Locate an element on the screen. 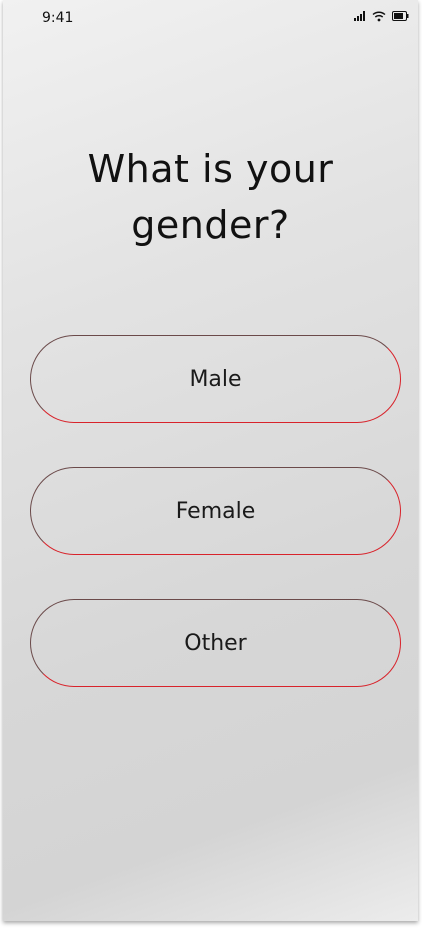 The width and height of the screenshot is (422, 929). option-label: Female is located at coordinates (215, 511).